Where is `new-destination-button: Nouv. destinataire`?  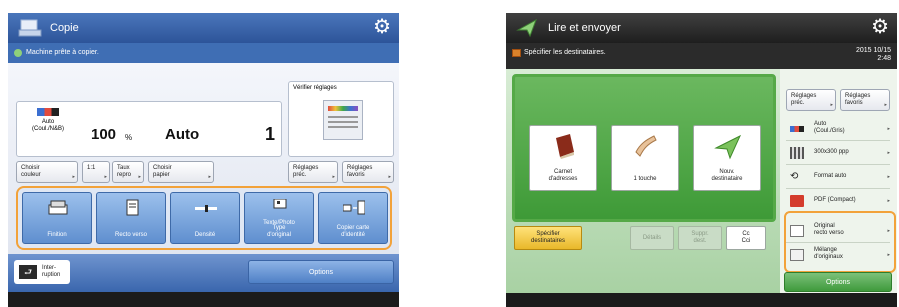
new-destination-button: Nouv. destinataire is located at coordinates (727, 158).